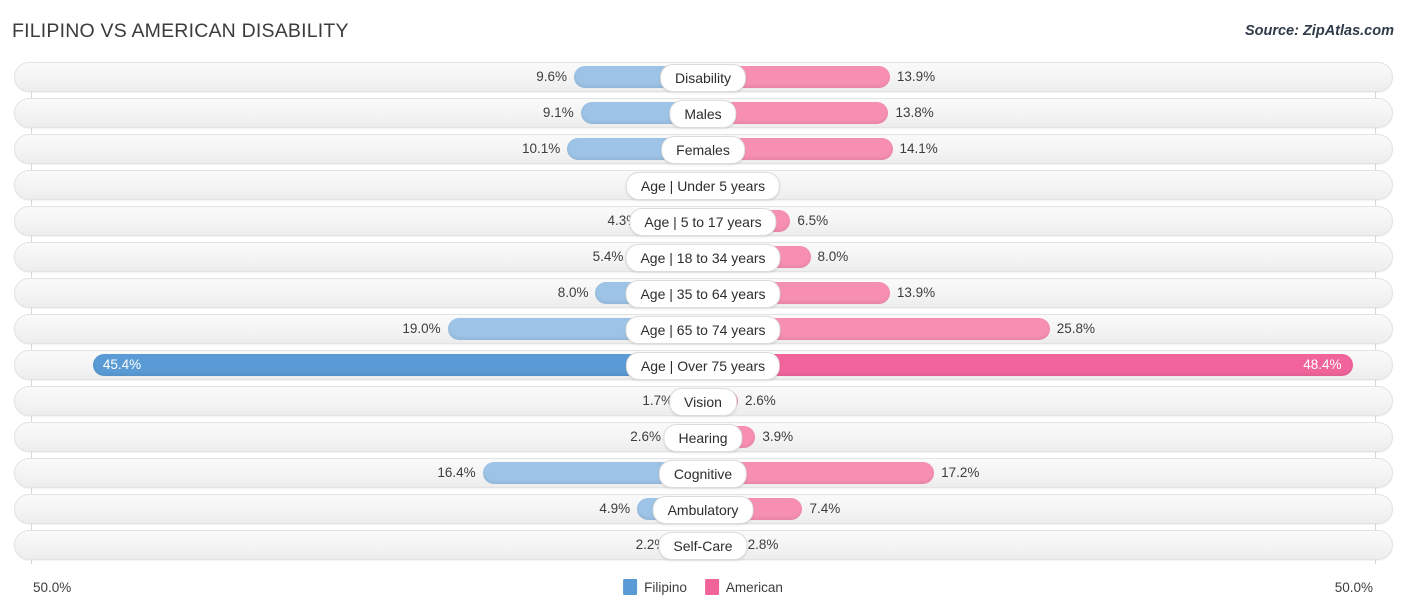 This screenshot has width=1406, height=612. I want to click on bar-value-filipino: 16.4%, so click(456, 472).